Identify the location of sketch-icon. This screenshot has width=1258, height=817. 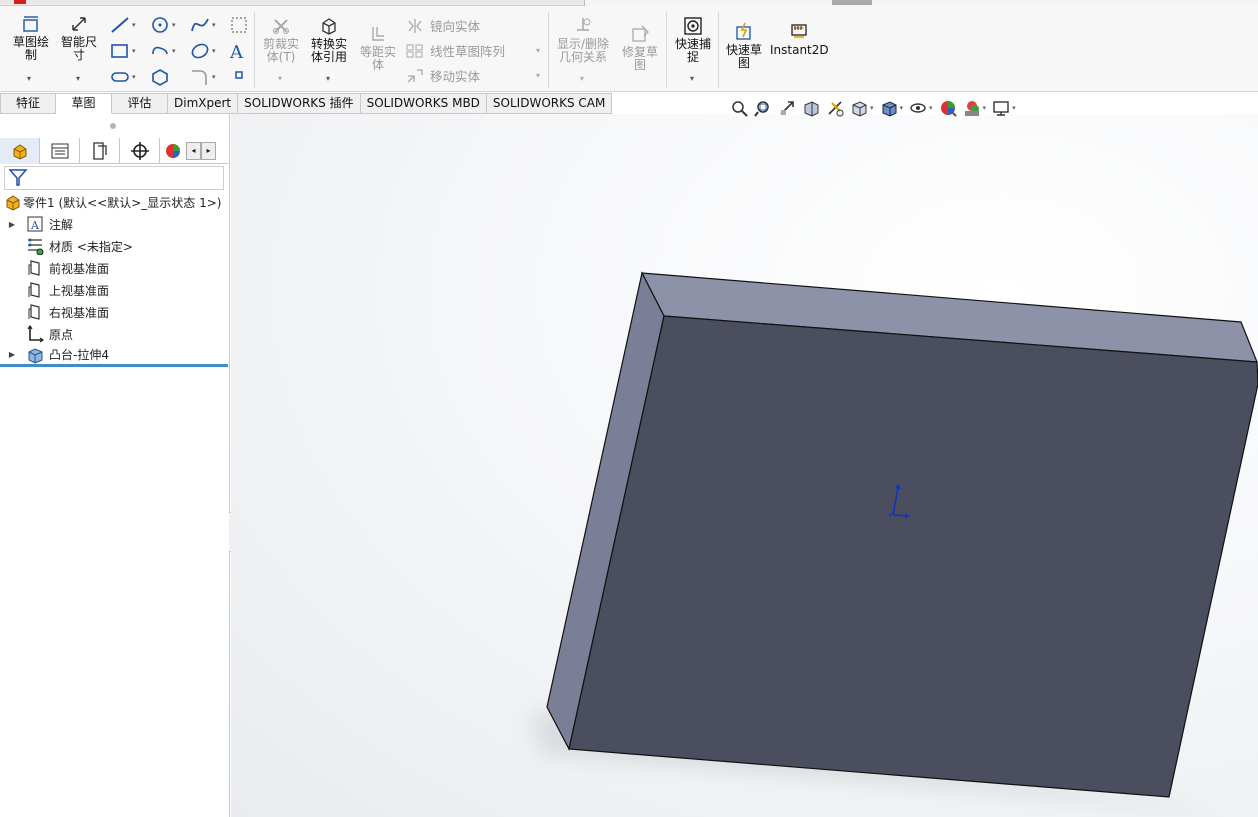
(30, 24).